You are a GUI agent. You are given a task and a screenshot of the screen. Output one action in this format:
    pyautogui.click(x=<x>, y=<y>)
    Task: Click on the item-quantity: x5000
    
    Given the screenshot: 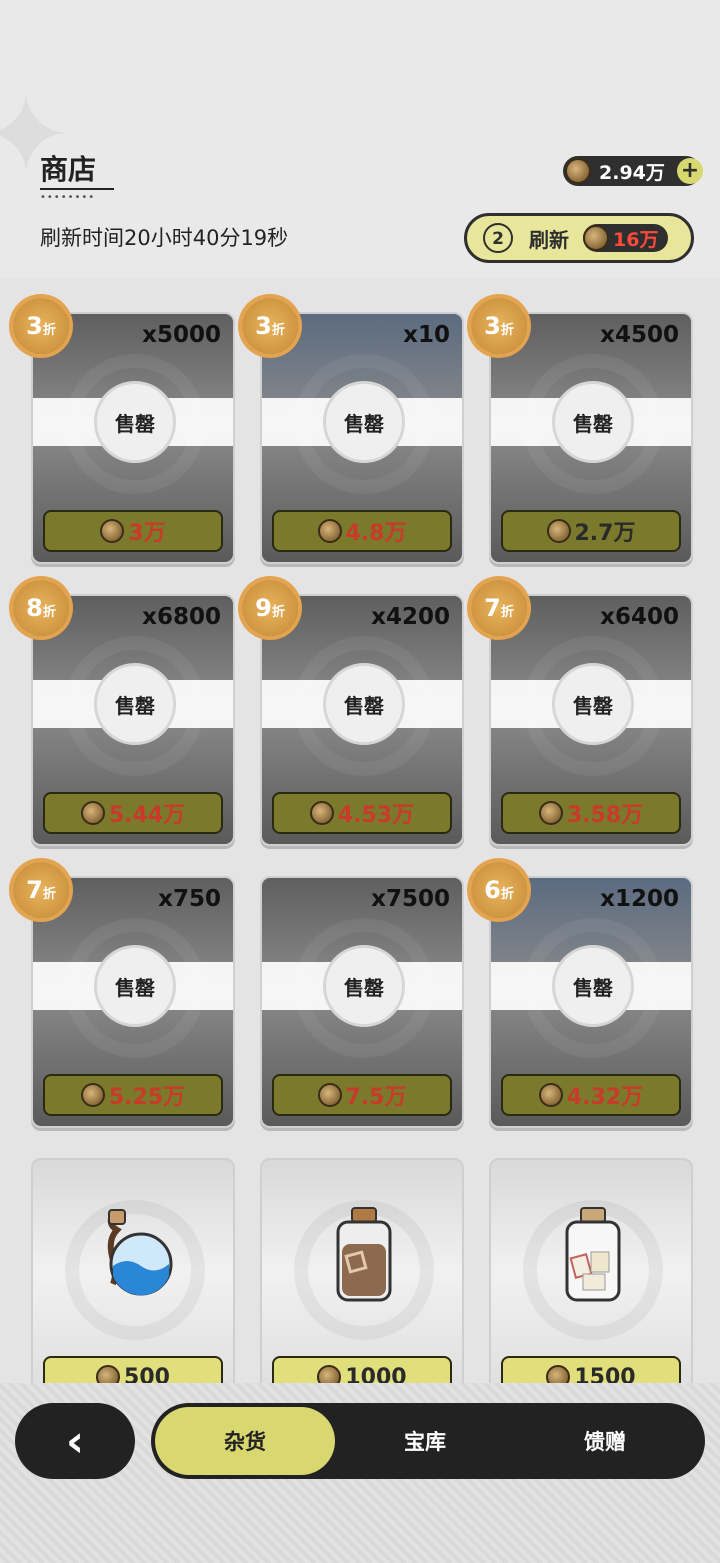 What is the action you would take?
    pyautogui.click(x=181, y=335)
    